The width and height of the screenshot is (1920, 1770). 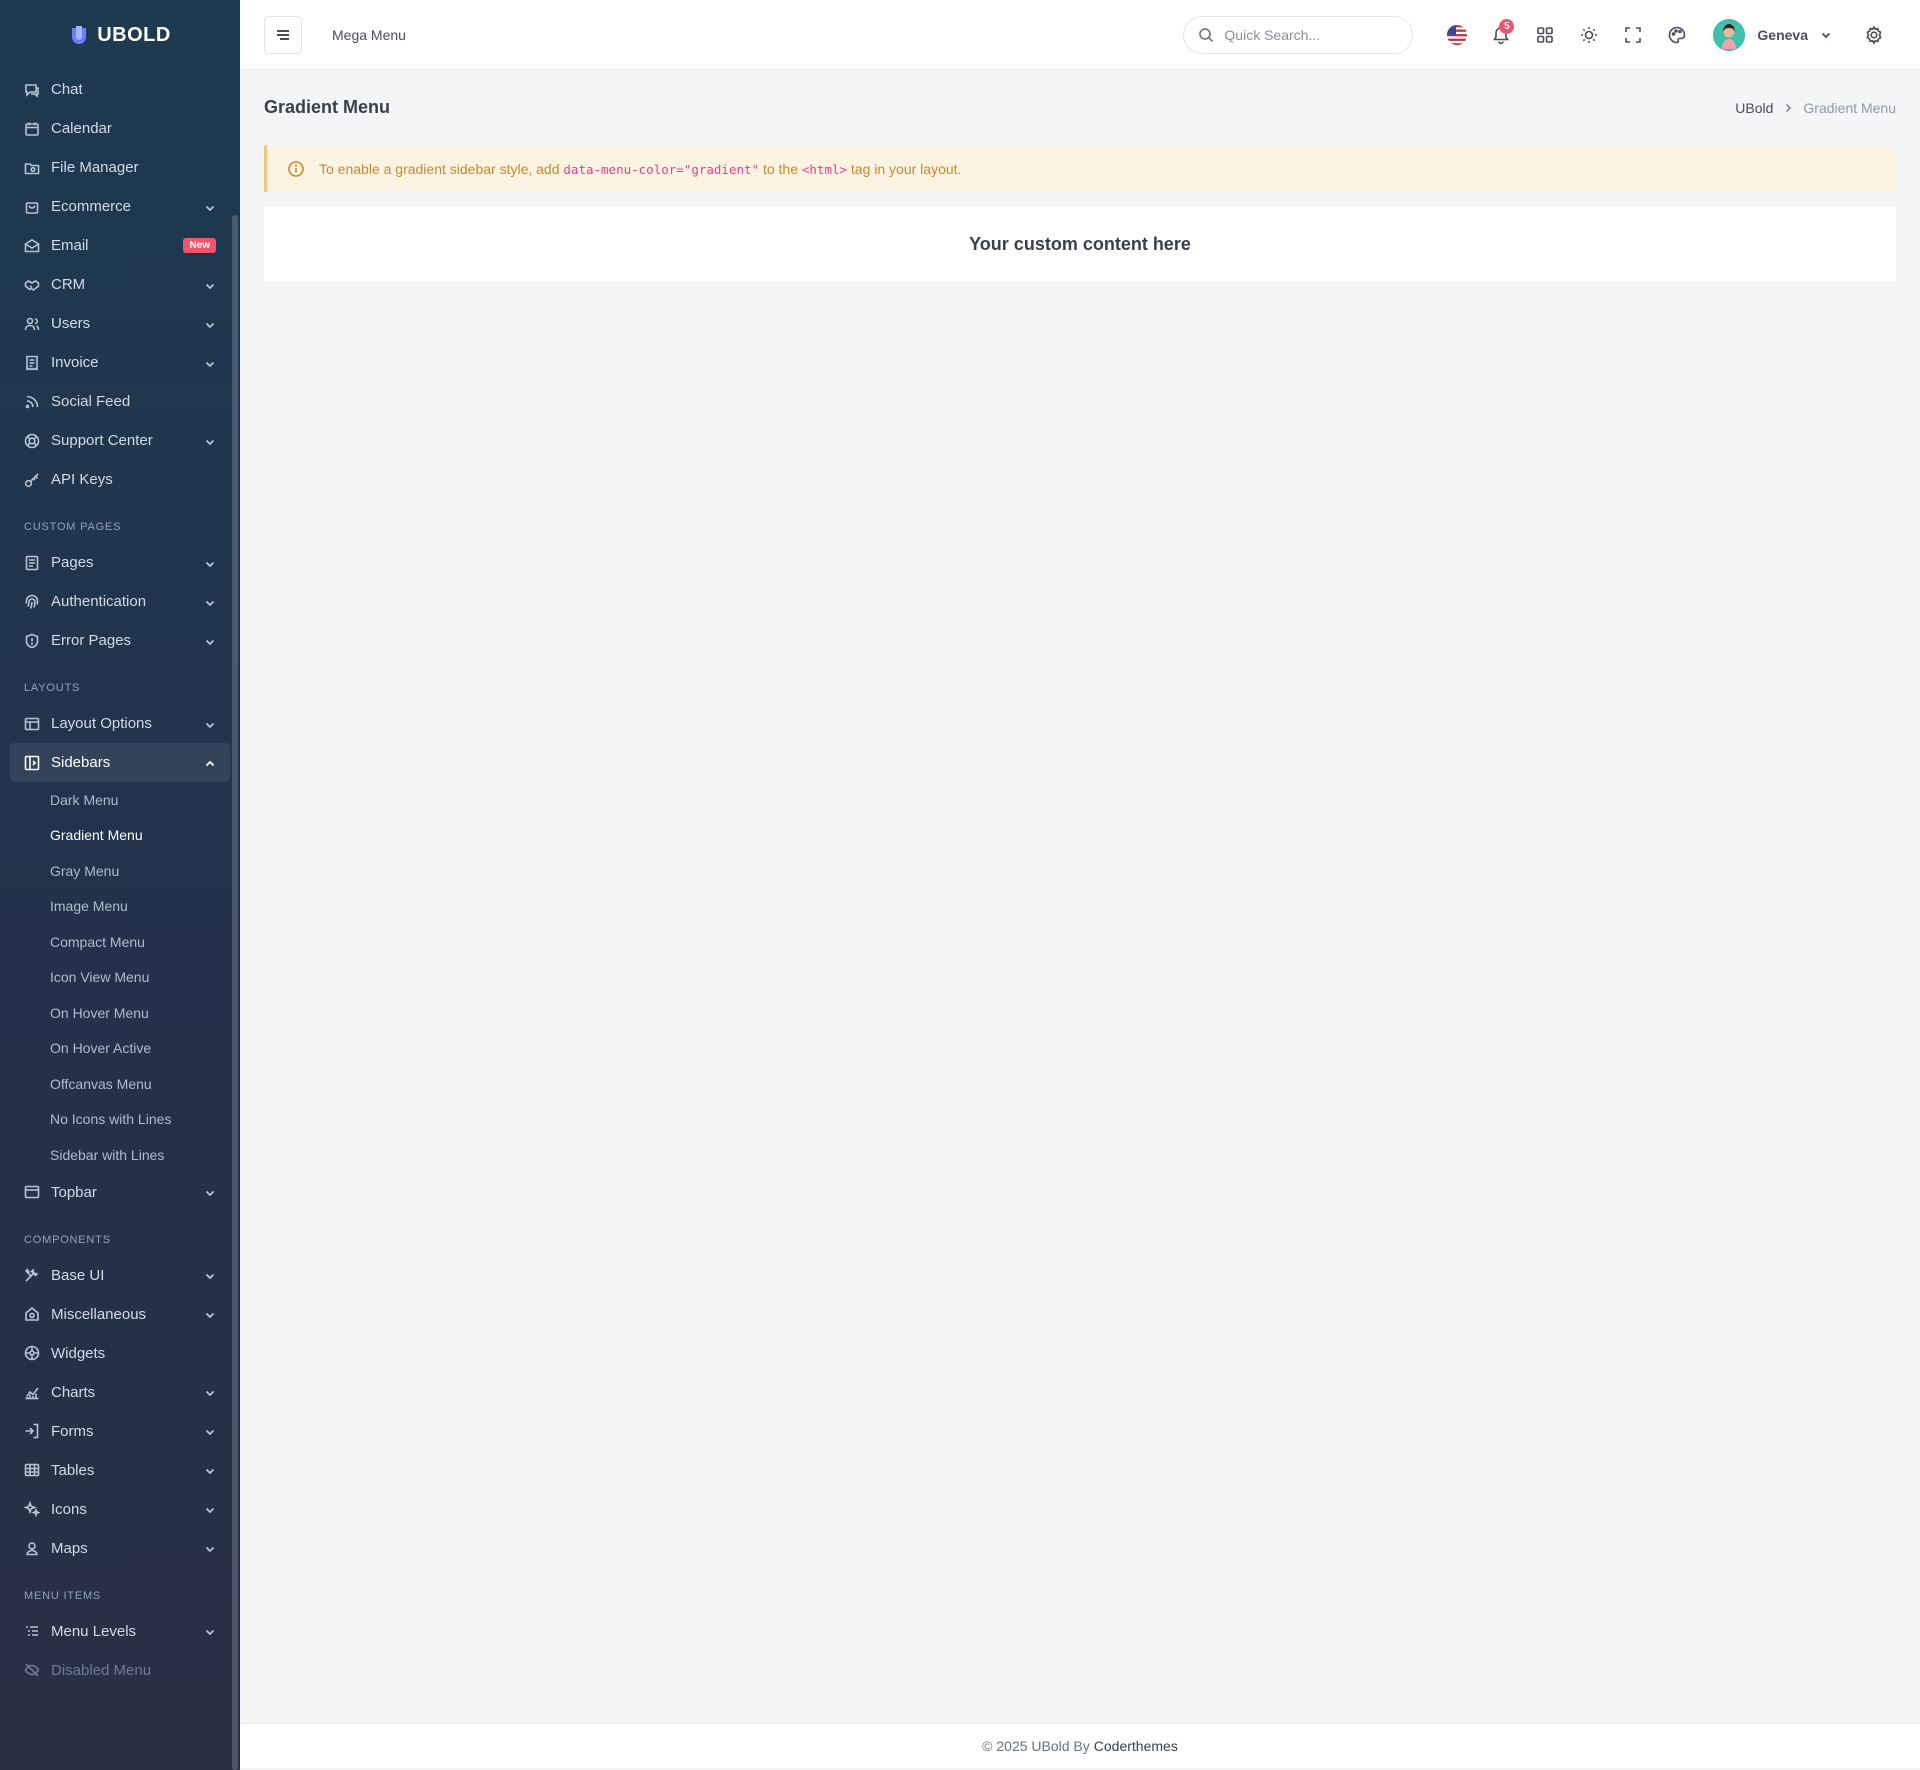 I want to click on form-icon, so click(x=32, y=1431).